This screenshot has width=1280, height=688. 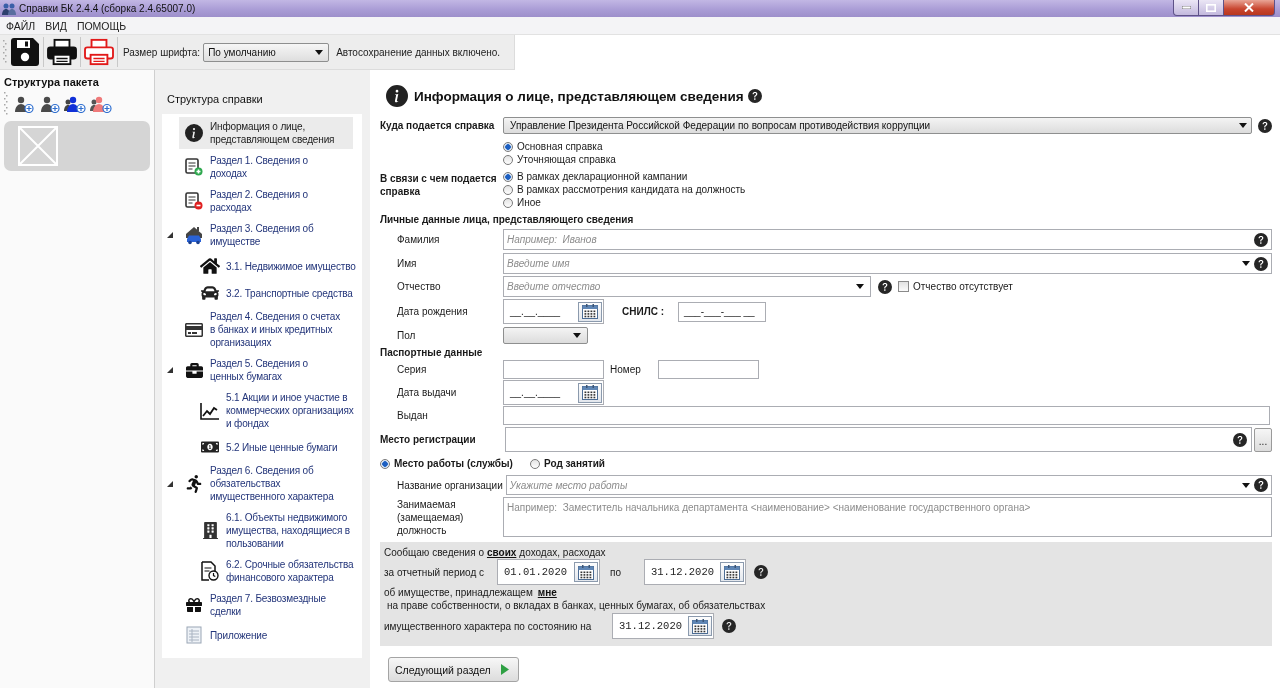 What do you see at coordinates (887, 239) in the screenshot?
I see `surname-field: Например: Иванов` at bounding box center [887, 239].